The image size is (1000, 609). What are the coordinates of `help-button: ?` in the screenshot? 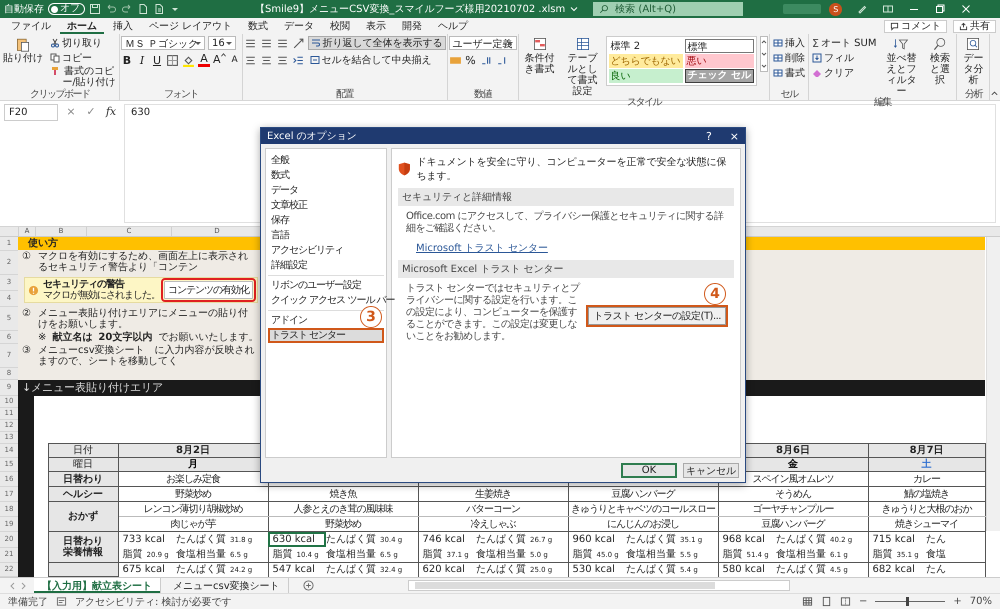 It's located at (709, 136).